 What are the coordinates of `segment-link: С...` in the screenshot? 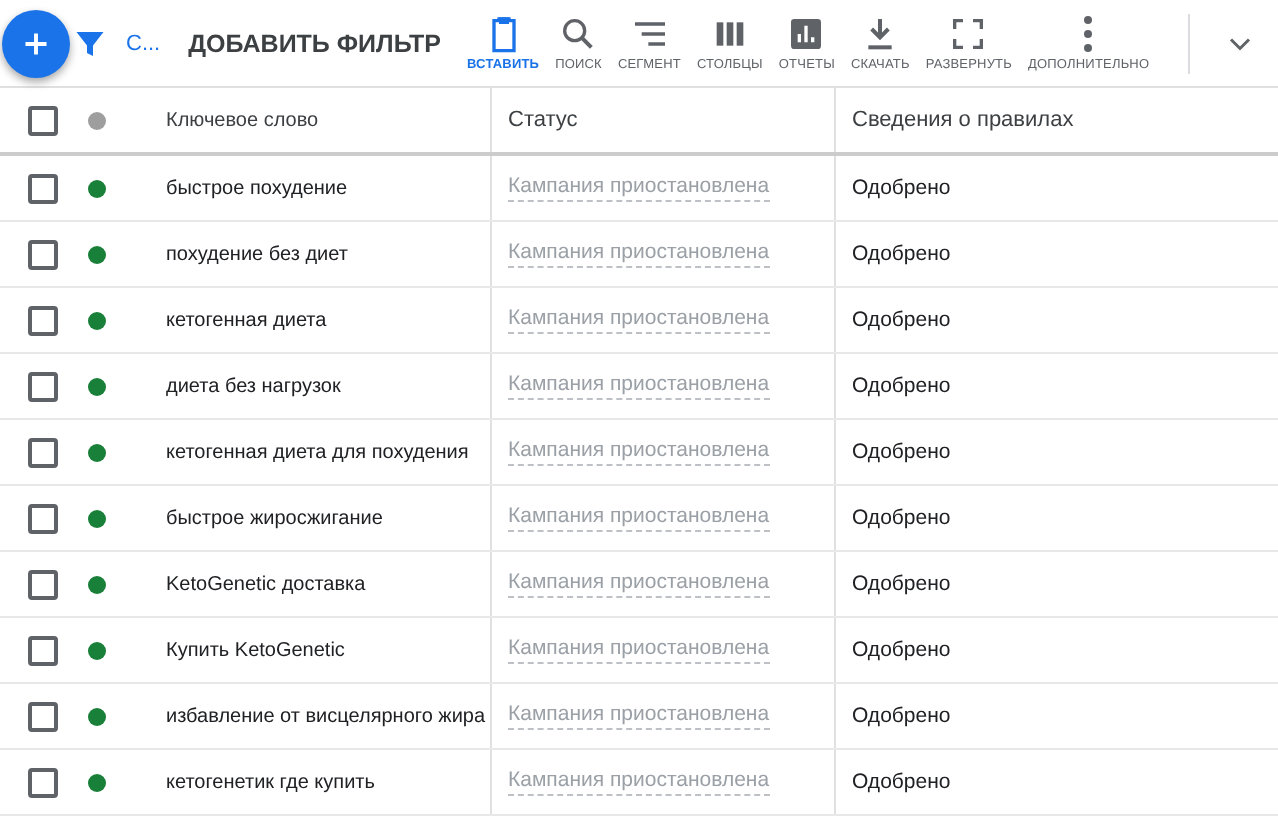 It's located at (143, 43).